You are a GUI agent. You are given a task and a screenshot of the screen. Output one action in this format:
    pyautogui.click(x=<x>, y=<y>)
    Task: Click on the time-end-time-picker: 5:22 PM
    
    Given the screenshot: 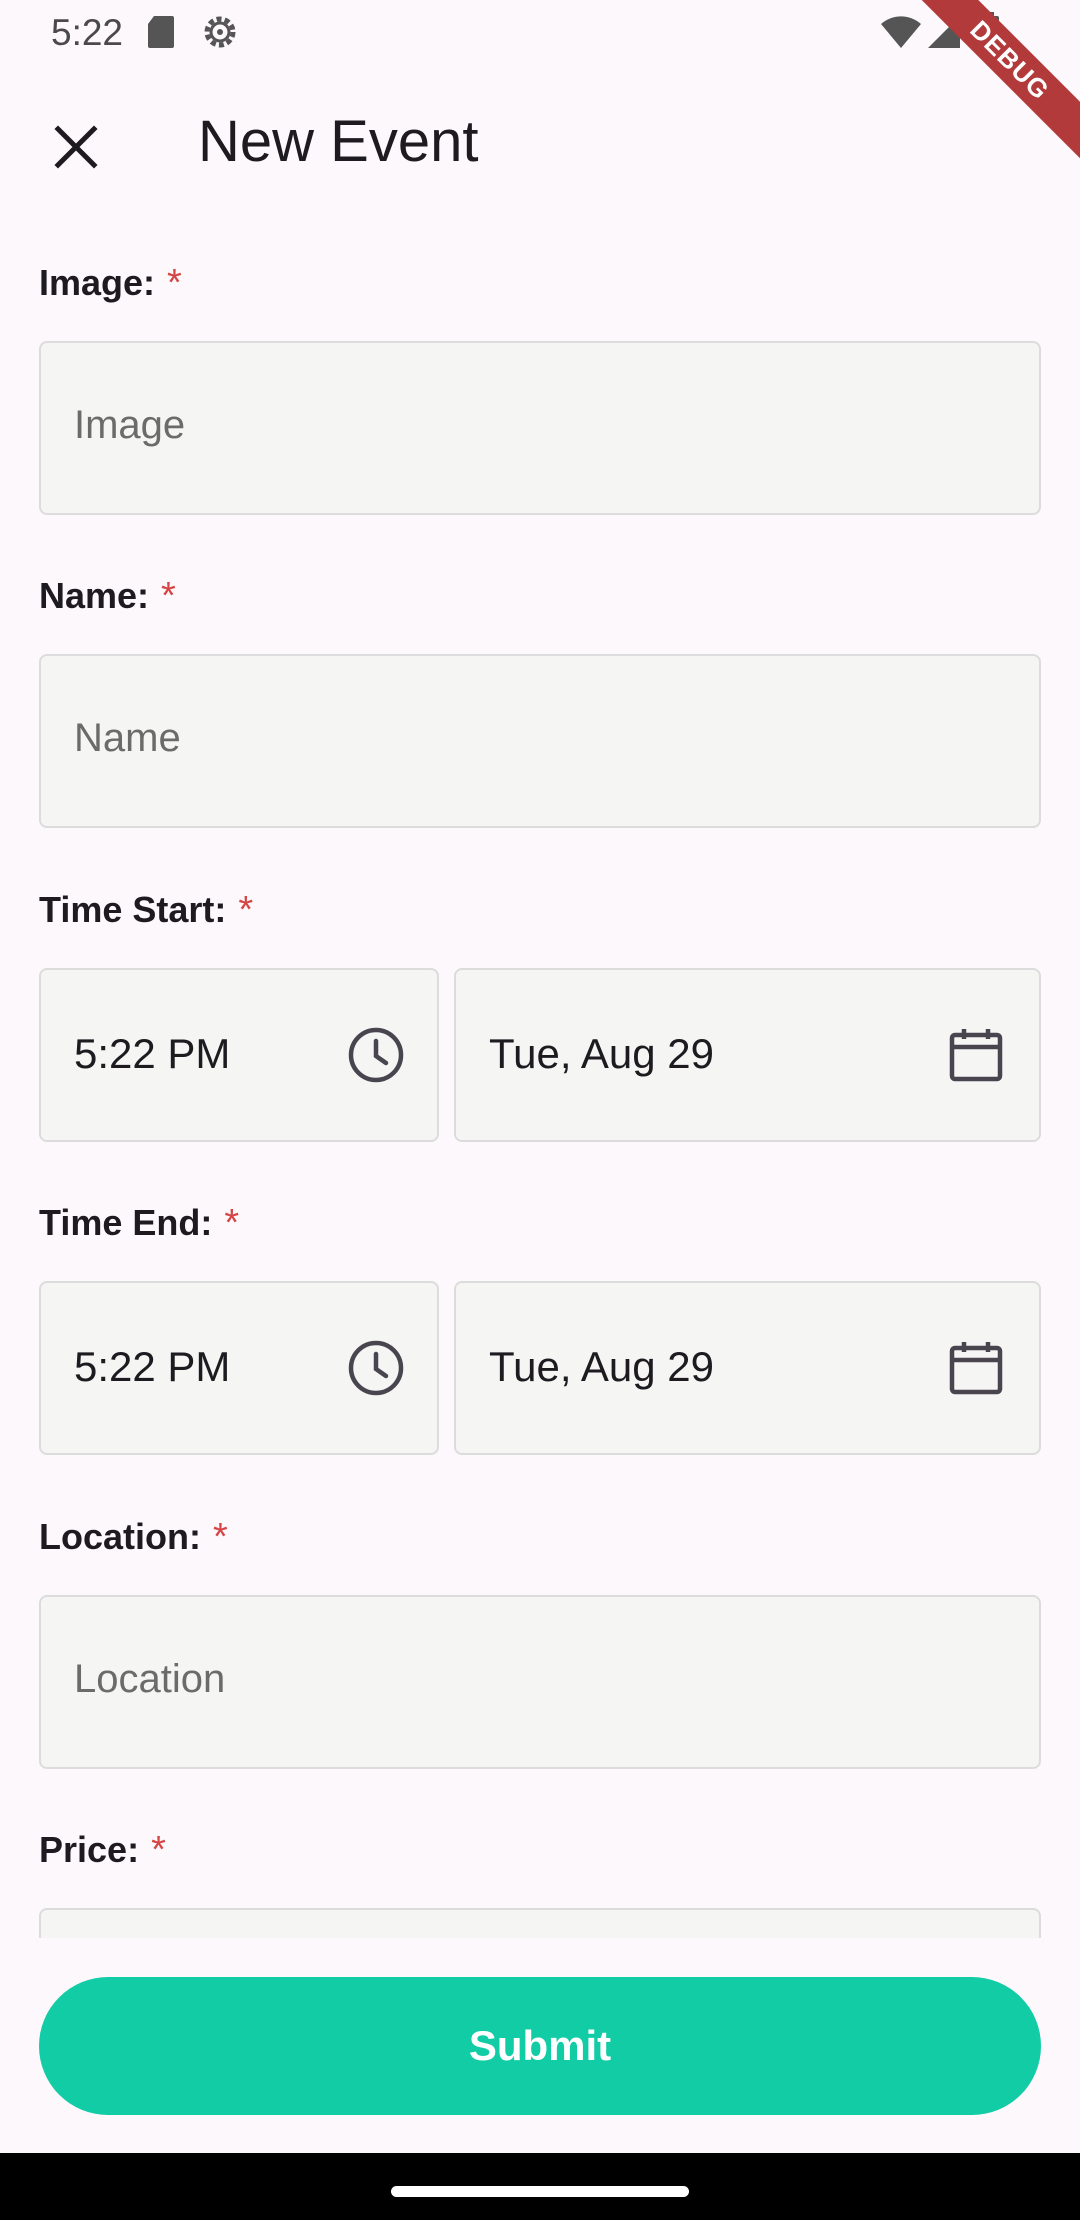 What is the action you would take?
    pyautogui.click(x=239, y=1368)
    